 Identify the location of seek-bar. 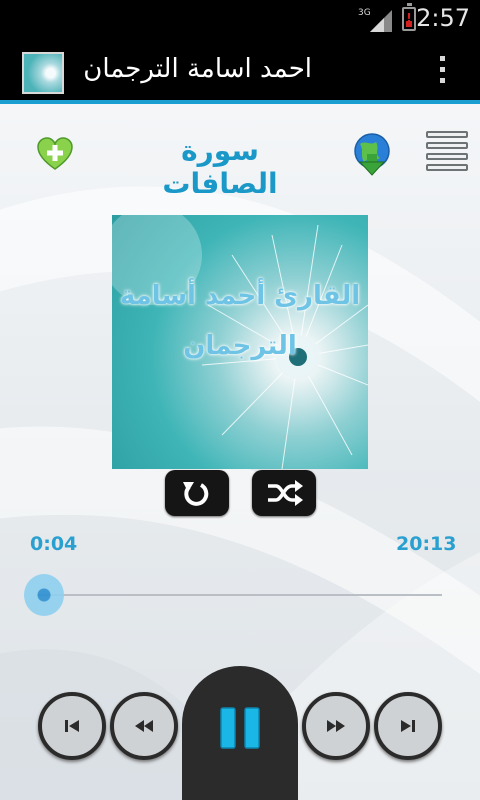
(240, 595).